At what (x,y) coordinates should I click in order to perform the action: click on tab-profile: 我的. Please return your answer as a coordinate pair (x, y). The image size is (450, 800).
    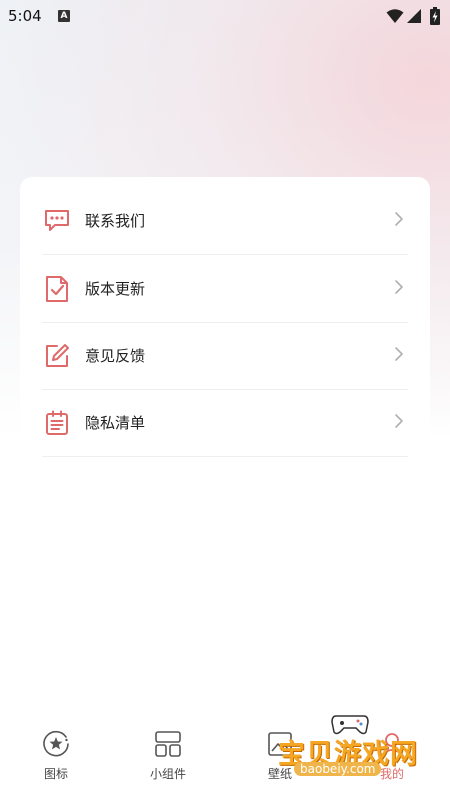
    Looking at the image, I should click on (392, 759).